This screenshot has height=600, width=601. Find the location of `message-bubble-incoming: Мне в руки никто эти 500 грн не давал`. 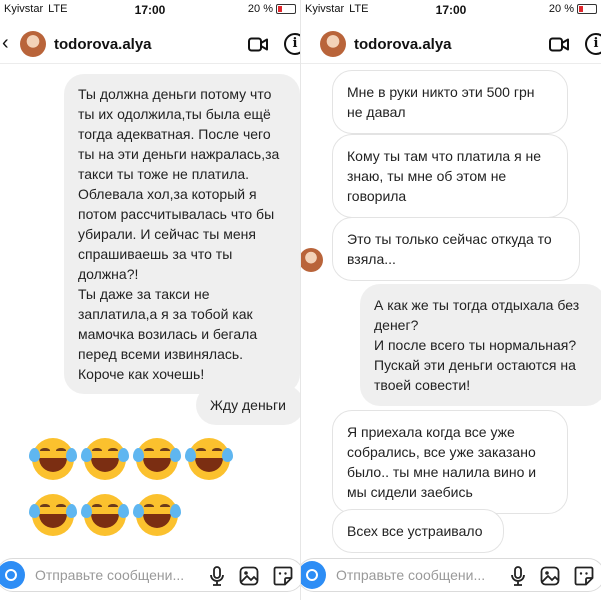

message-bubble-incoming: Мне в руки никто эти 500 грн не давал is located at coordinates (450, 102).